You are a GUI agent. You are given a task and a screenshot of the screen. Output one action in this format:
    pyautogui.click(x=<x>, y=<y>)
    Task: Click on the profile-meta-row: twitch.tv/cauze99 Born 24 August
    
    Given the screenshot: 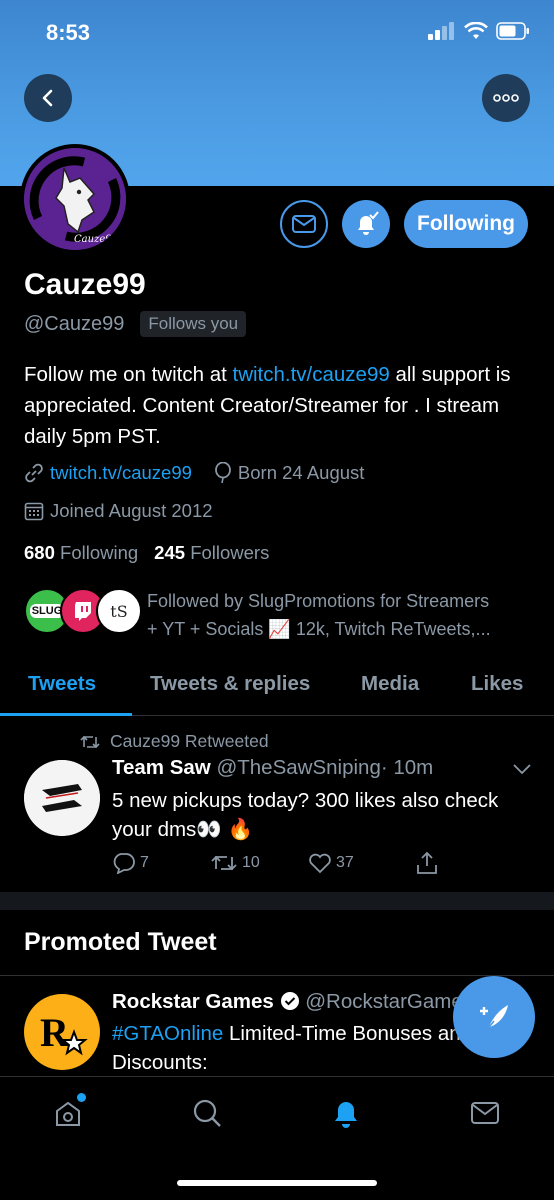 What is the action you would take?
    pyautogui.click(x=194, y=473)
    